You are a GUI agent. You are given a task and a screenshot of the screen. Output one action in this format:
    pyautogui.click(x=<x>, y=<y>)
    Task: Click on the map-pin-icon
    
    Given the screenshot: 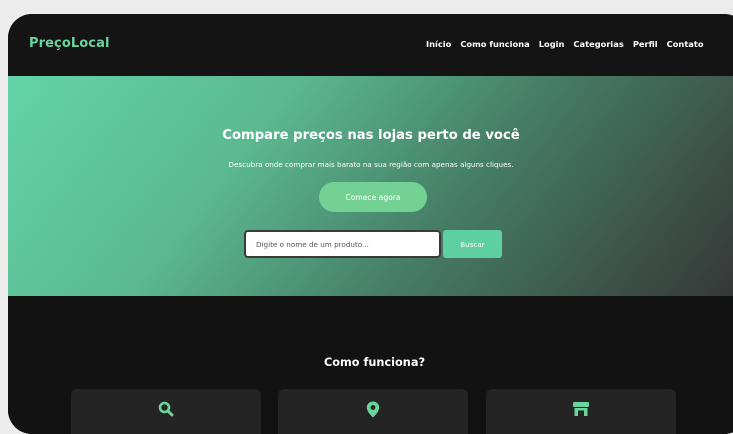 What is the action you would take?
    pyautogui.click(x=373, y=411)
    